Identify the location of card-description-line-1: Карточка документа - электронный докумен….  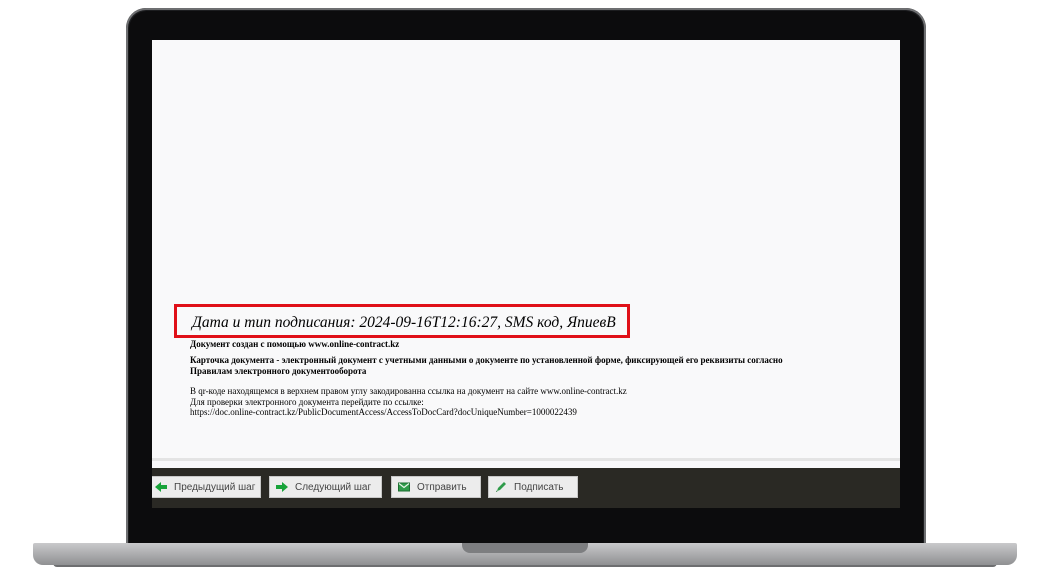
(486, 360).